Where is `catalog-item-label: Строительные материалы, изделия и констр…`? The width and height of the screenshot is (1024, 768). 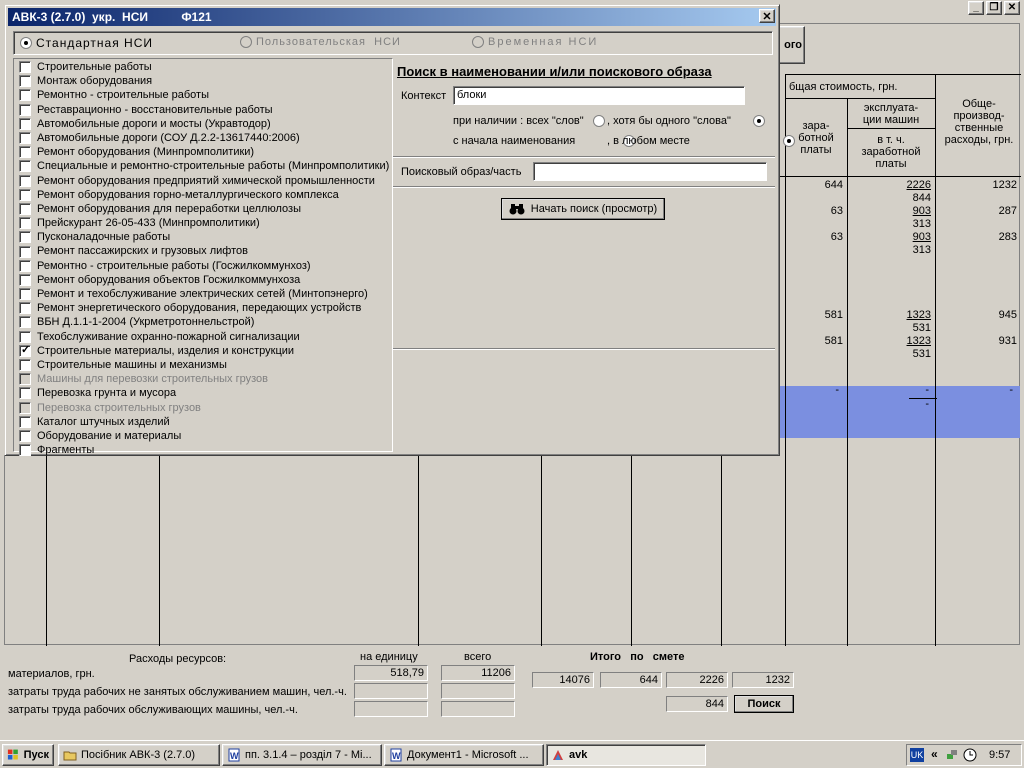
catalog-item-label: Строительные материалы, изделия и констр… is located at coordinates (166, 350).